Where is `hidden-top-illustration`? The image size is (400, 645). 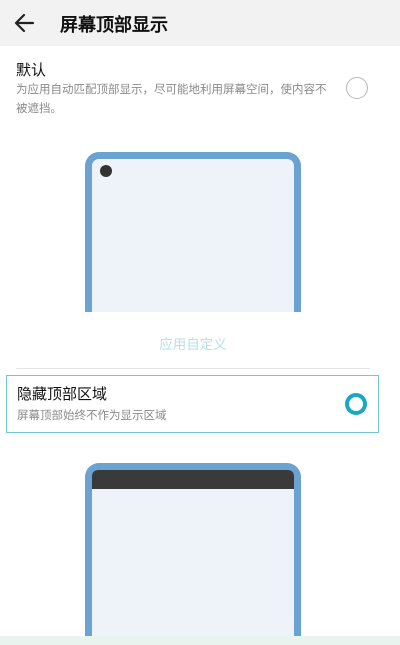
hidden-top-illustration is located at coordinates (193, 550).